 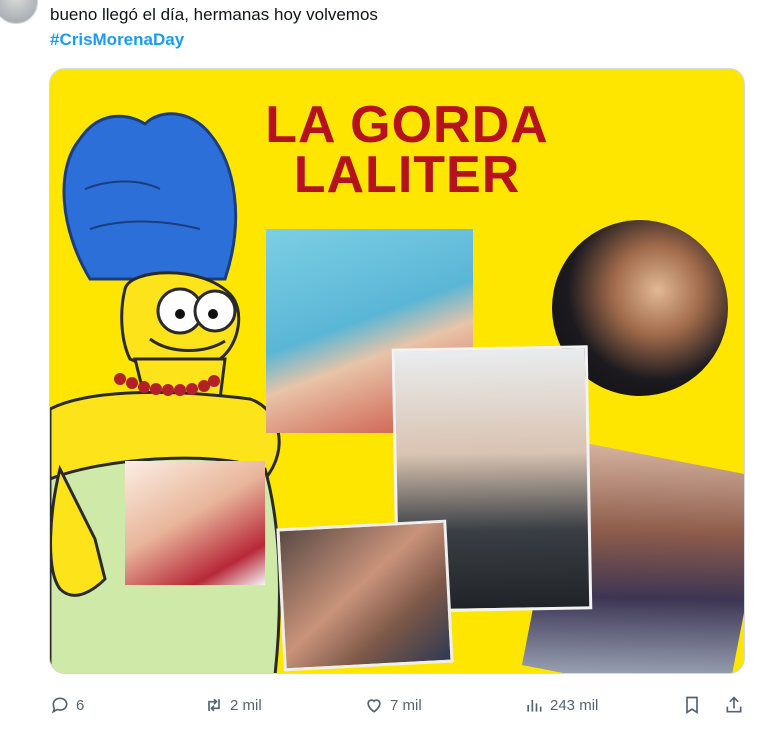 What do you see at coordinates (59, 705) in the screenshot?
I see `reply-icon` at bounding box center [59, 705].